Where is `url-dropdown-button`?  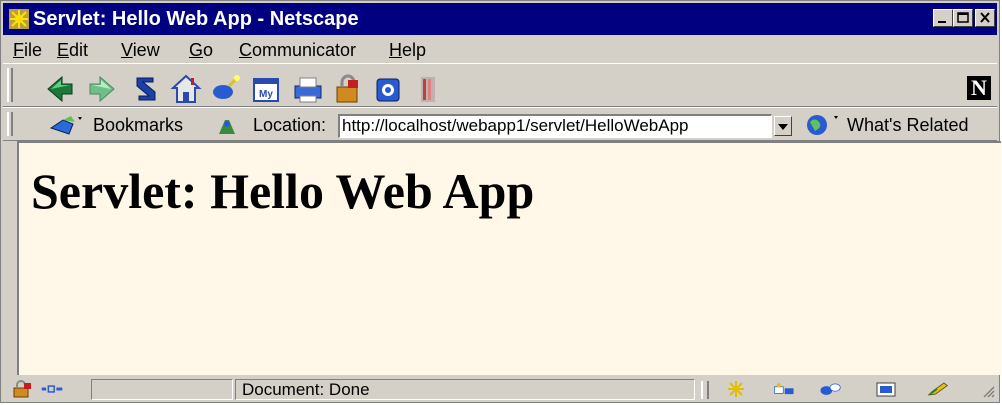 url-dropdown-button is located at coordinates (783, 126).